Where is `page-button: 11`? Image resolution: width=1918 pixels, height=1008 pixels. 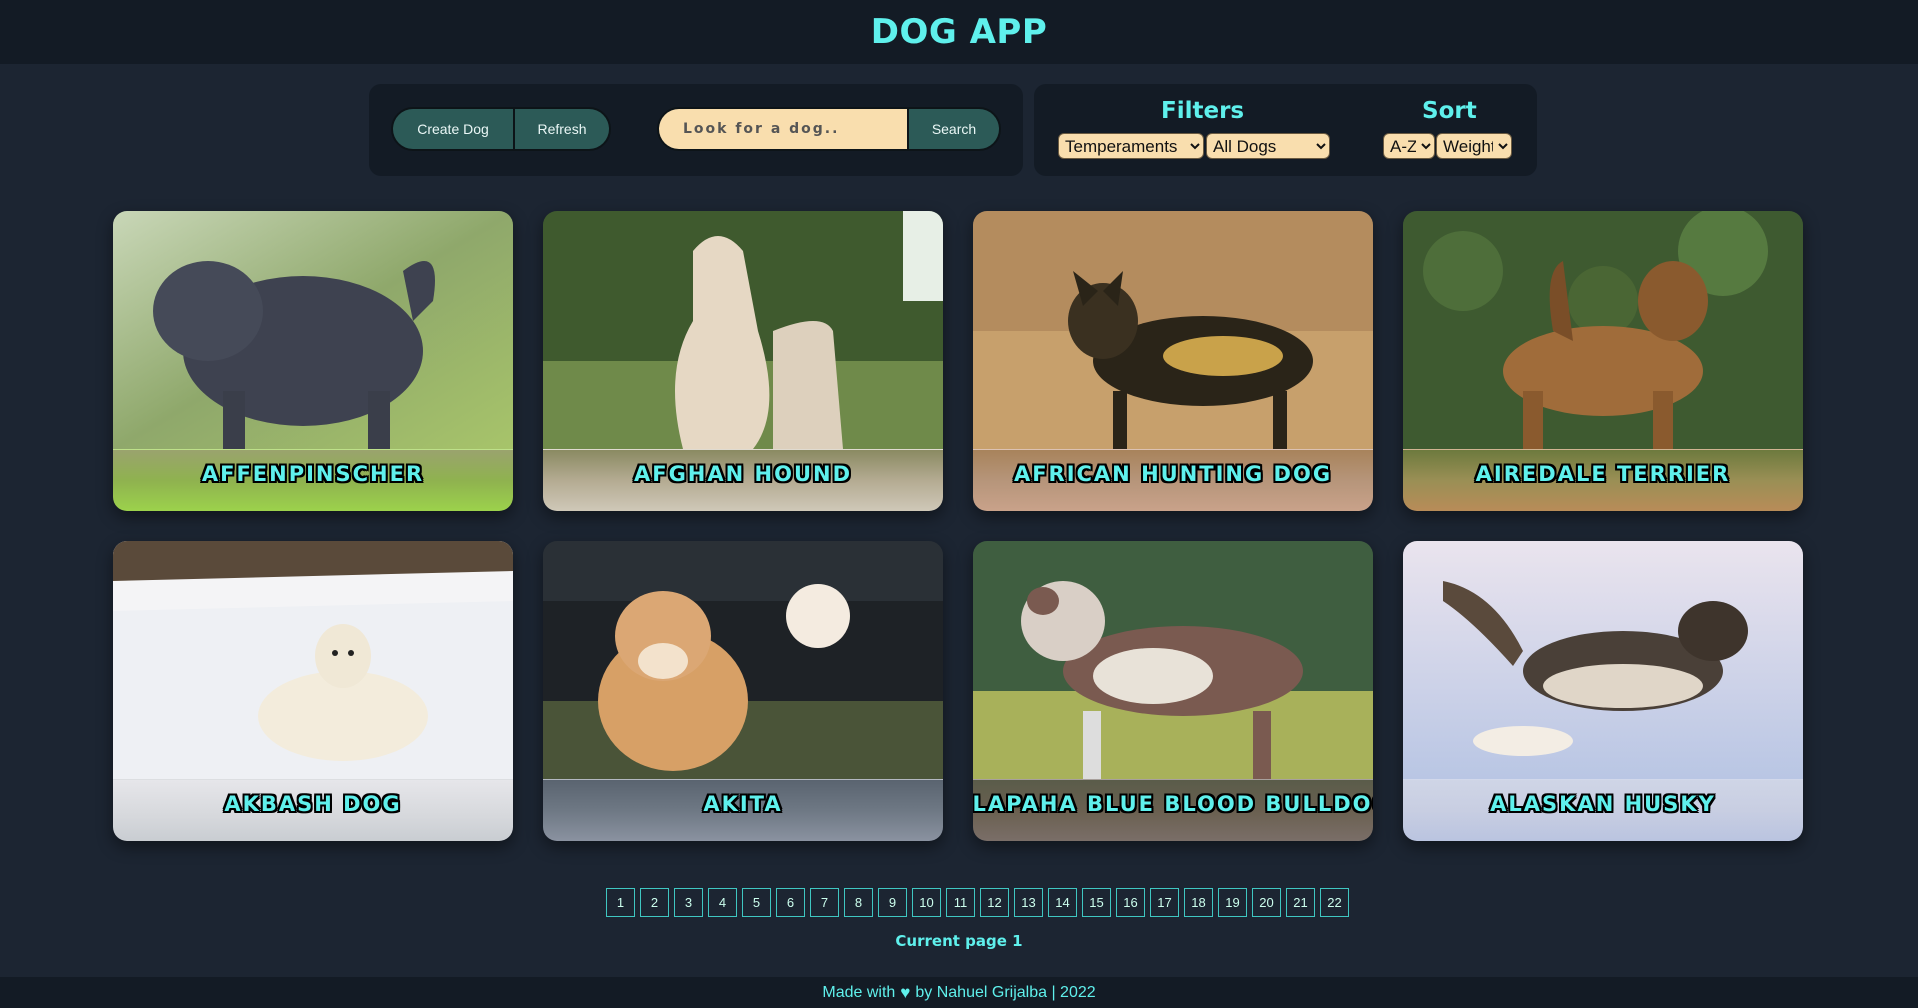
page-button: 11 is located at coordinates (960, 902).